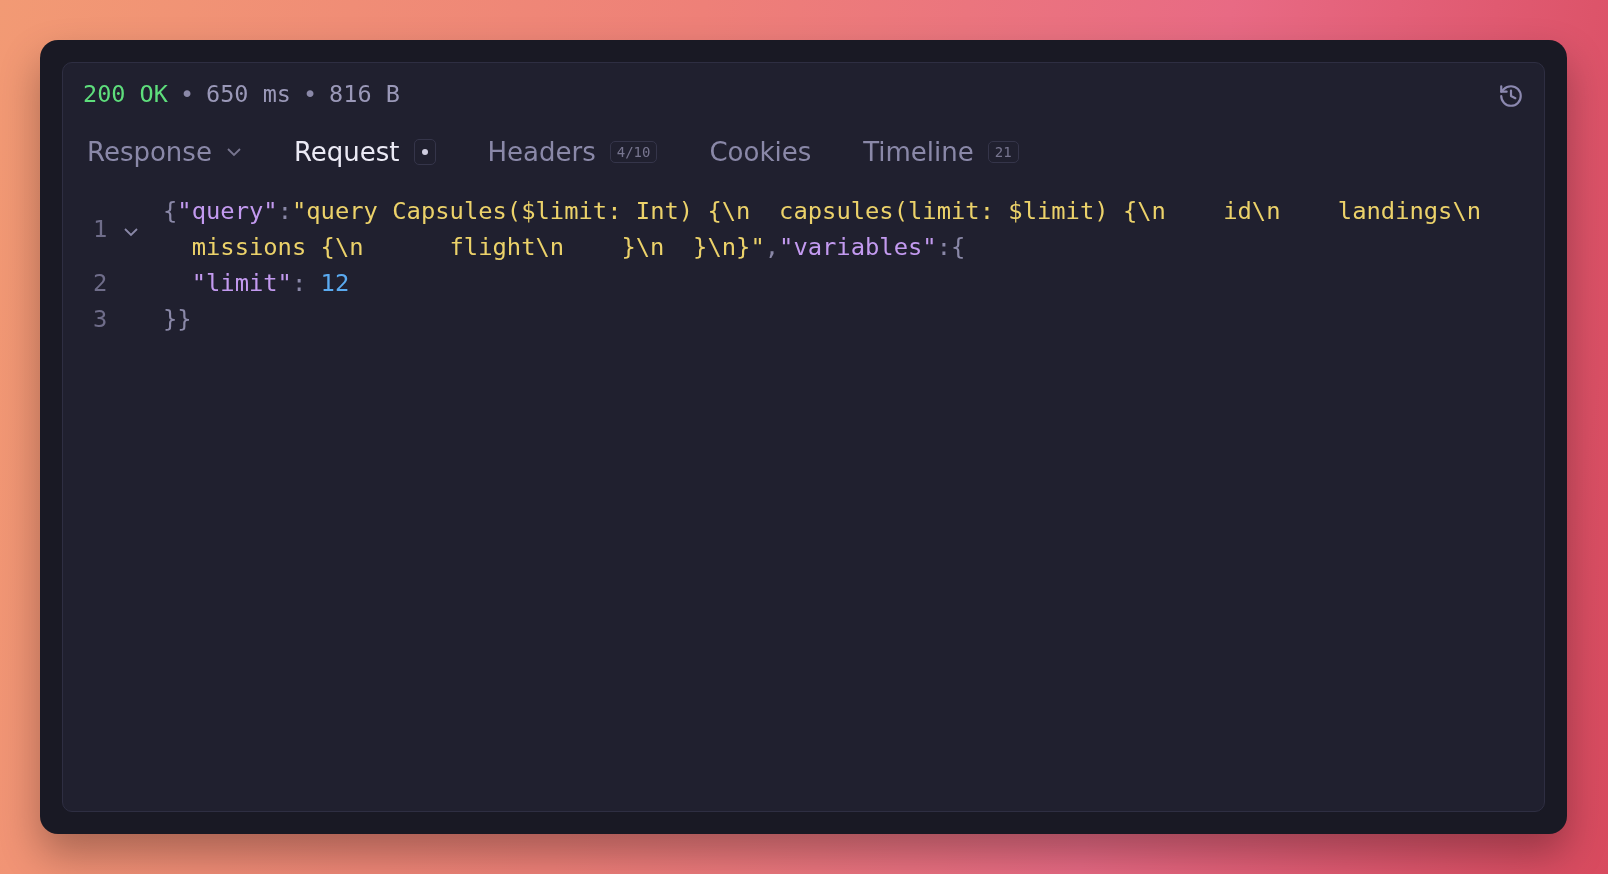 The width and height of the screenshot is (1608, 874). I want to click on response-time: 650 ms, so click(248, 94).